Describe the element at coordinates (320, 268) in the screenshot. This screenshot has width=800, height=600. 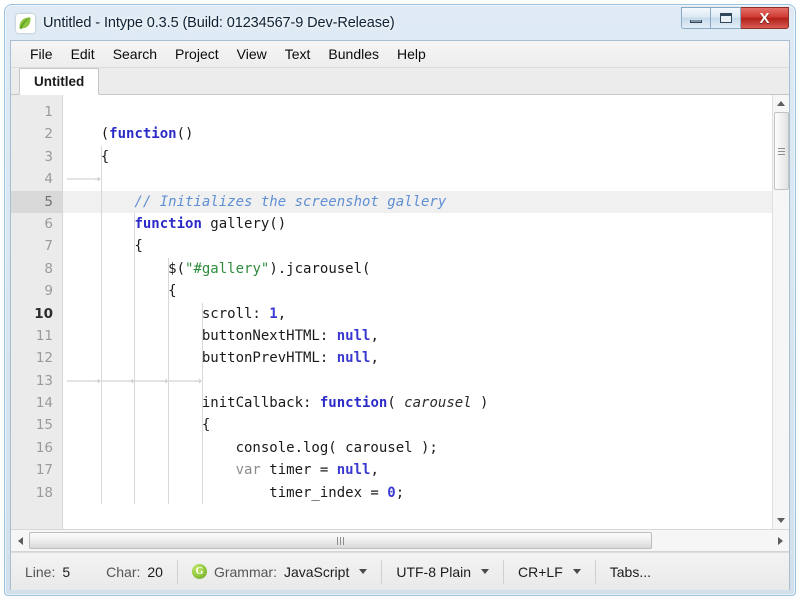
I see `code-token: ).jcarousel(` at that location.